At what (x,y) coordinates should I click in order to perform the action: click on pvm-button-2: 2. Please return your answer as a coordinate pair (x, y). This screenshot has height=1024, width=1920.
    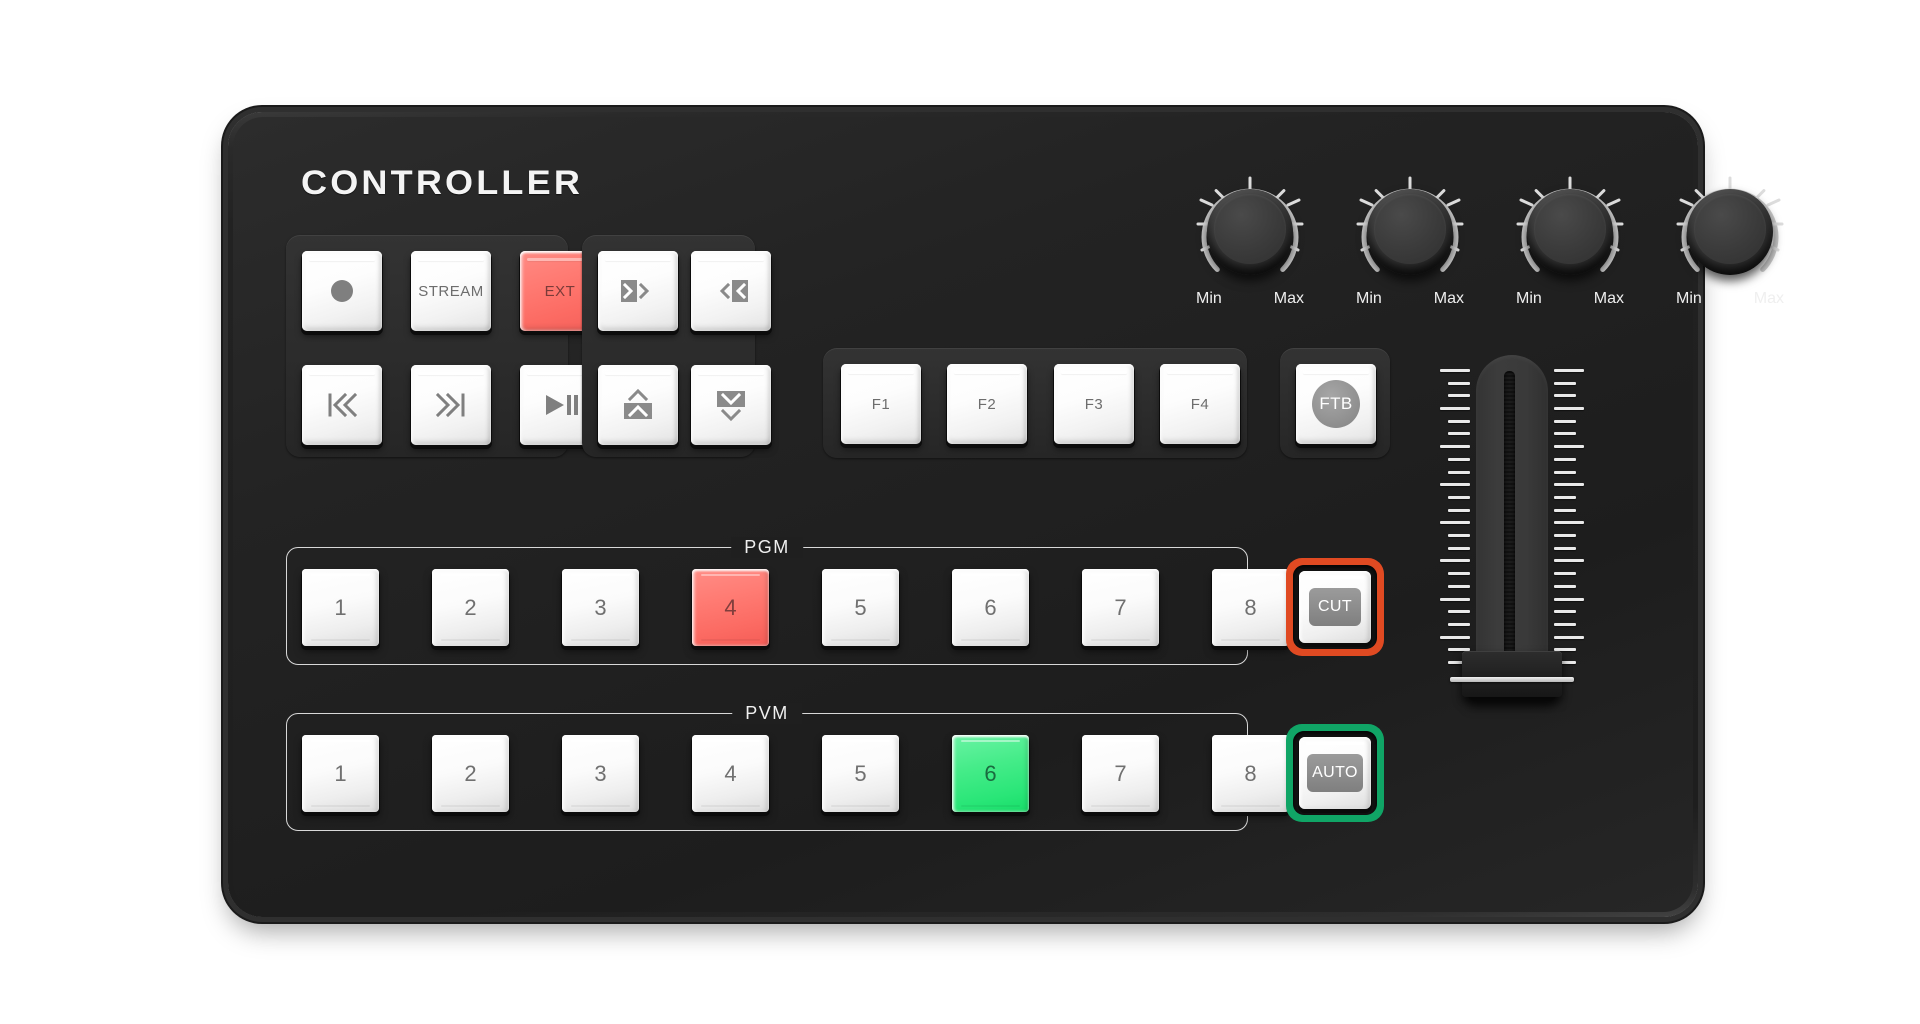
    Looking at the image, I should click on (470, 773).